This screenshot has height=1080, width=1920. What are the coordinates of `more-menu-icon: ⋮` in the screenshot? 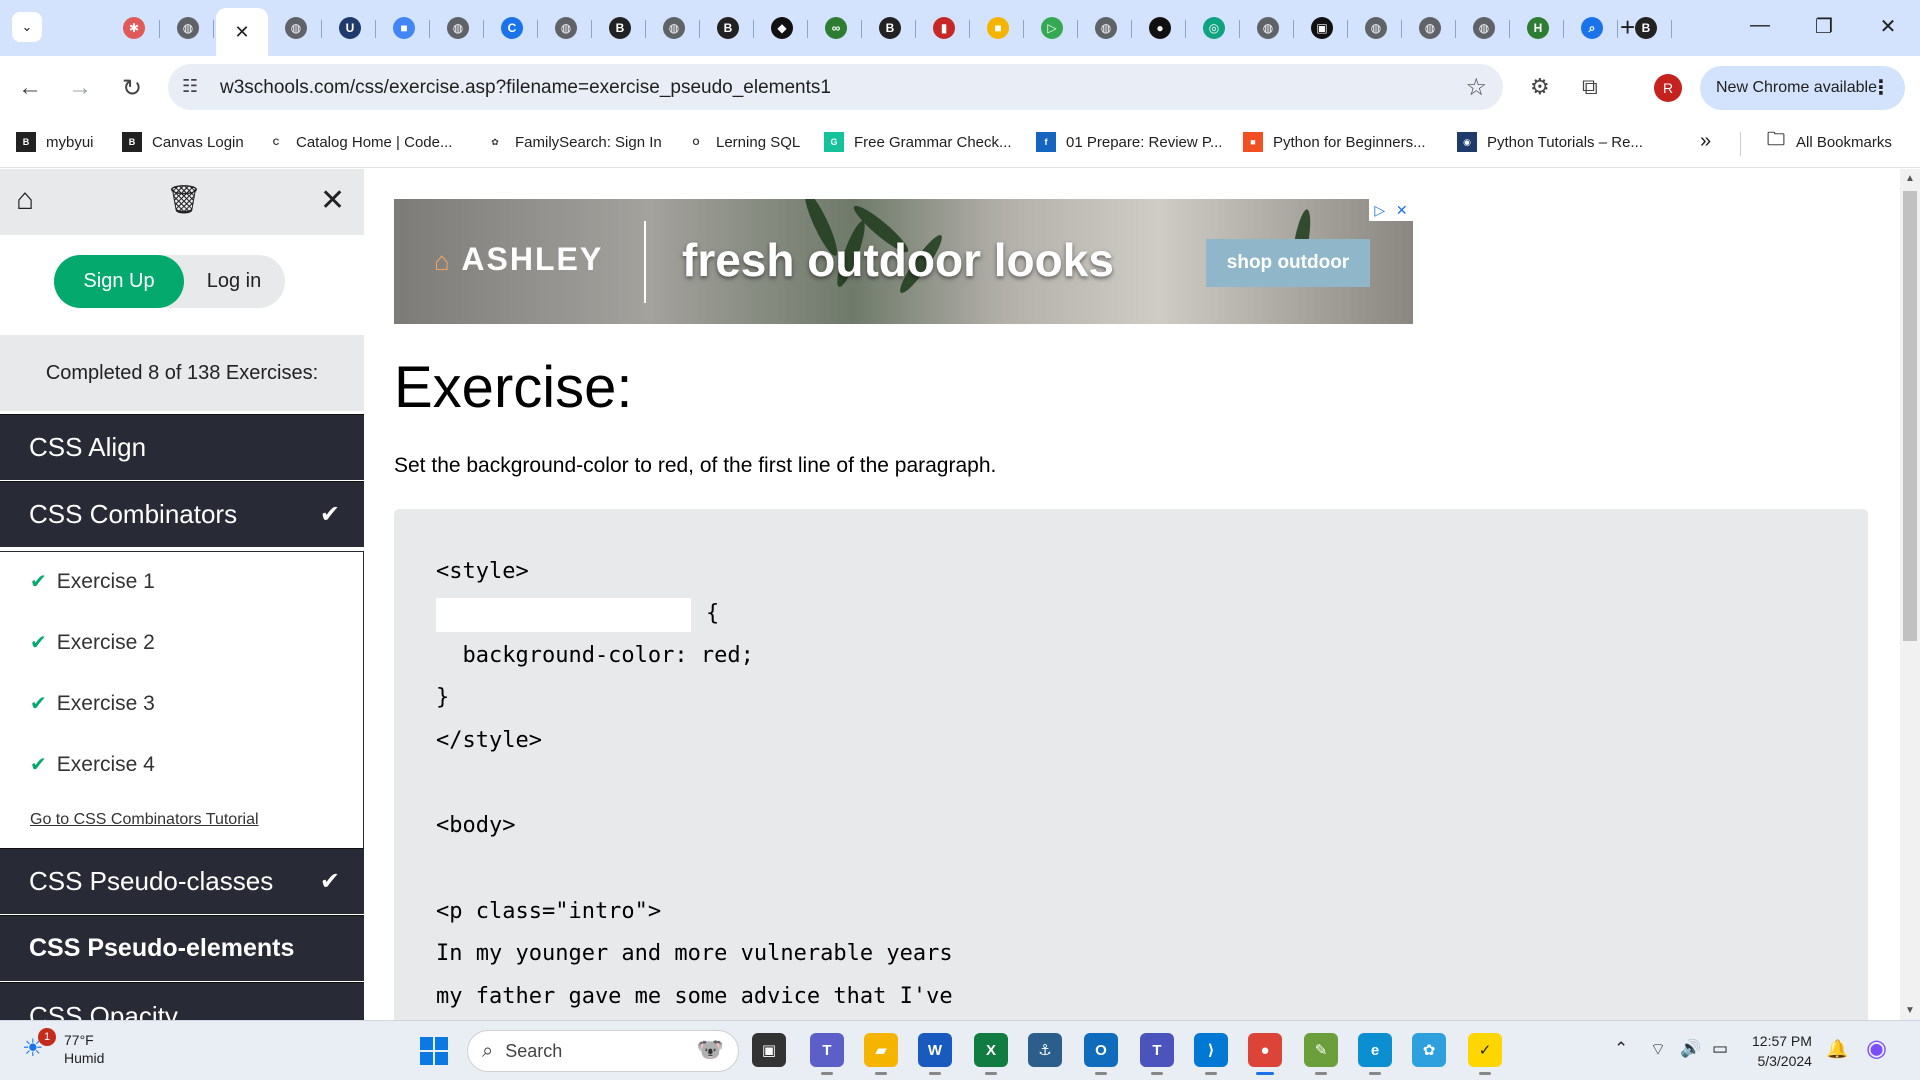 It's located at (1881, 87).